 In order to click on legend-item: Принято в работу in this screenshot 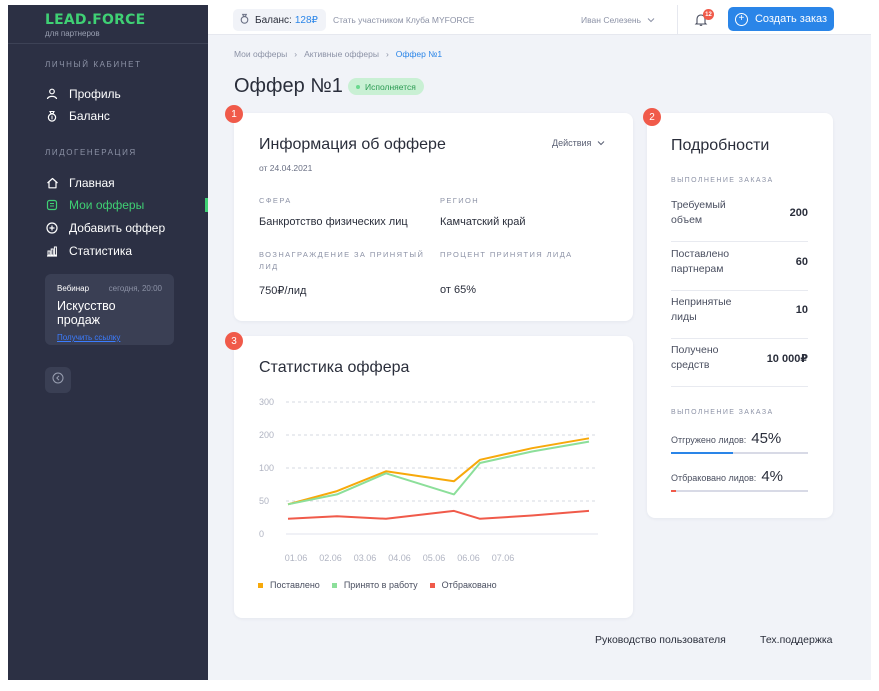, I will do `click(374, 585)`.